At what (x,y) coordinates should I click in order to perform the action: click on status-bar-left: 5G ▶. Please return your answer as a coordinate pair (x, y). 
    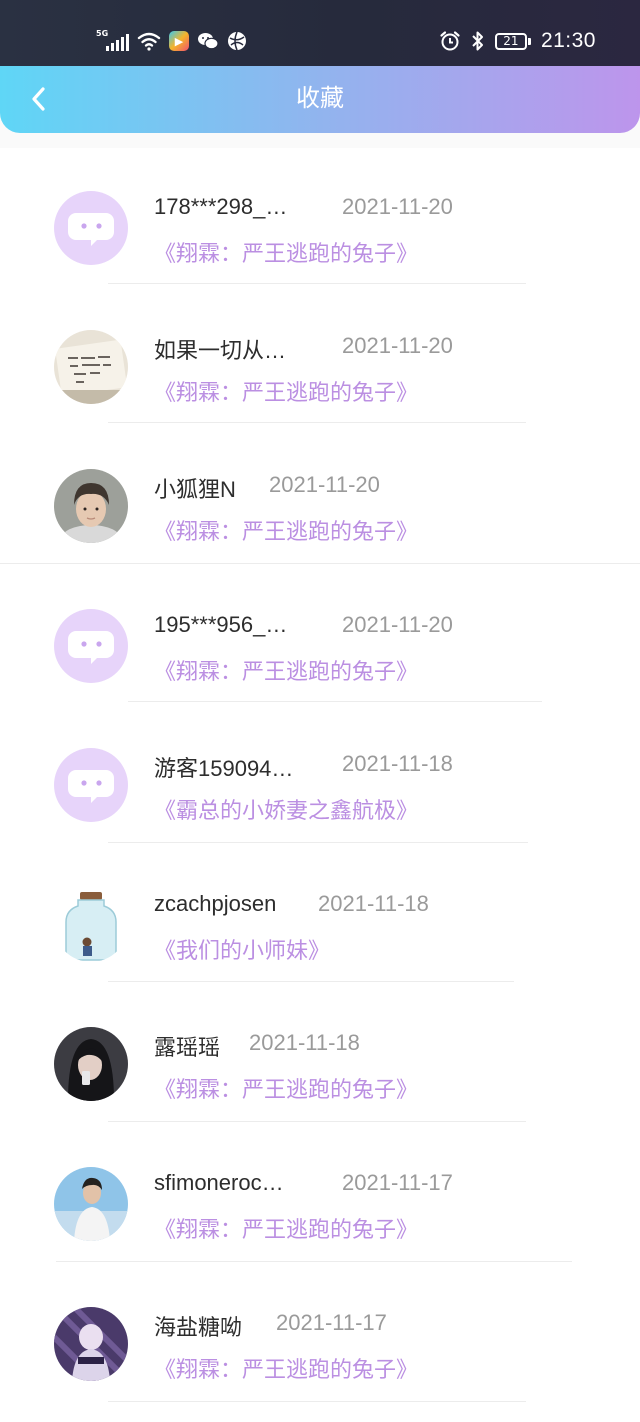
    Looking at the image, I should click on (171, 41).